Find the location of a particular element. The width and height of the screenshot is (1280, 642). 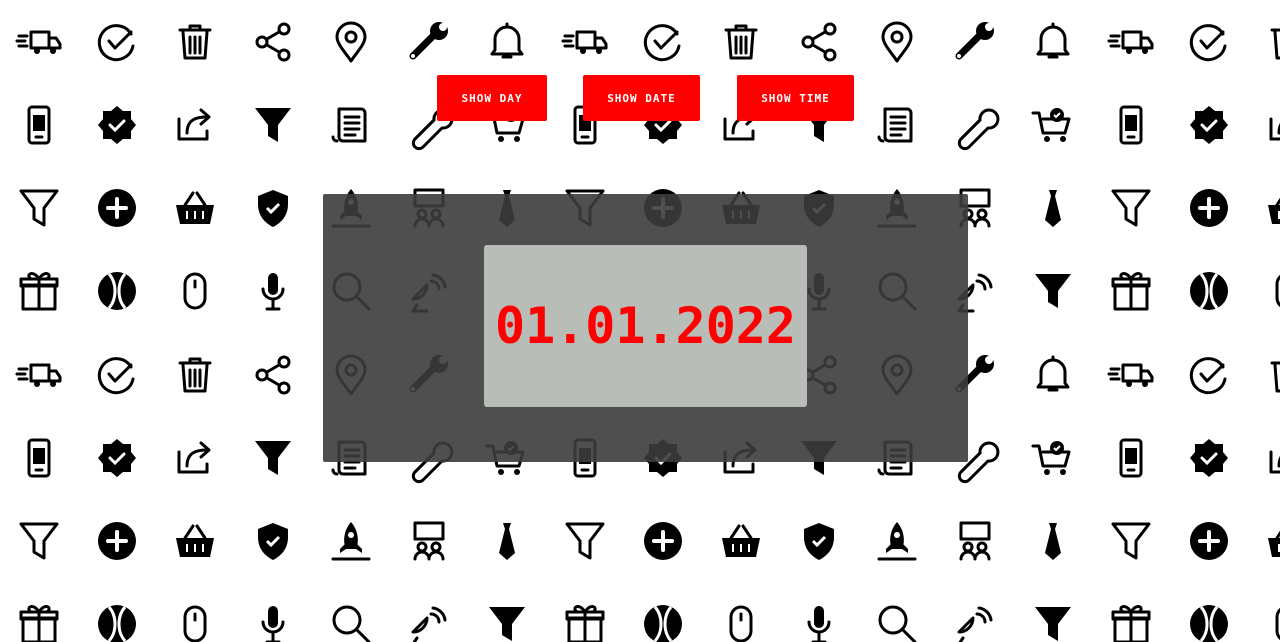

show-time-button: SHOW TIME is located at coordinates (795, 98).